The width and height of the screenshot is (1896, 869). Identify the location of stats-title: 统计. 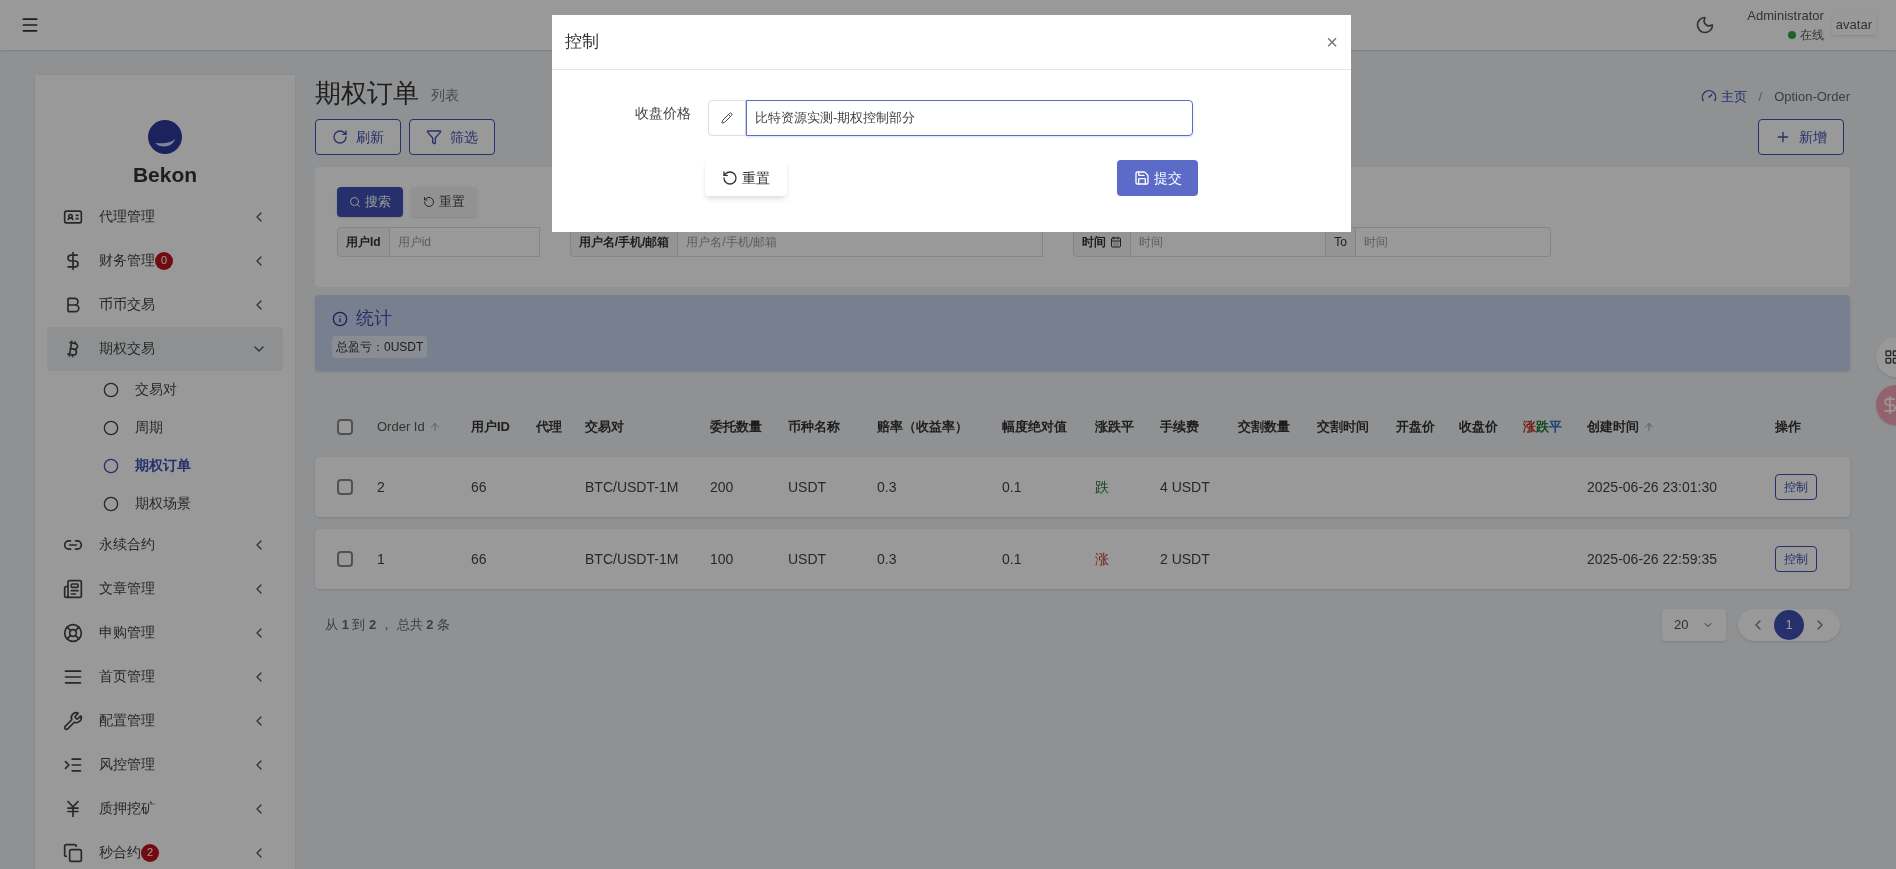
(374, 318).